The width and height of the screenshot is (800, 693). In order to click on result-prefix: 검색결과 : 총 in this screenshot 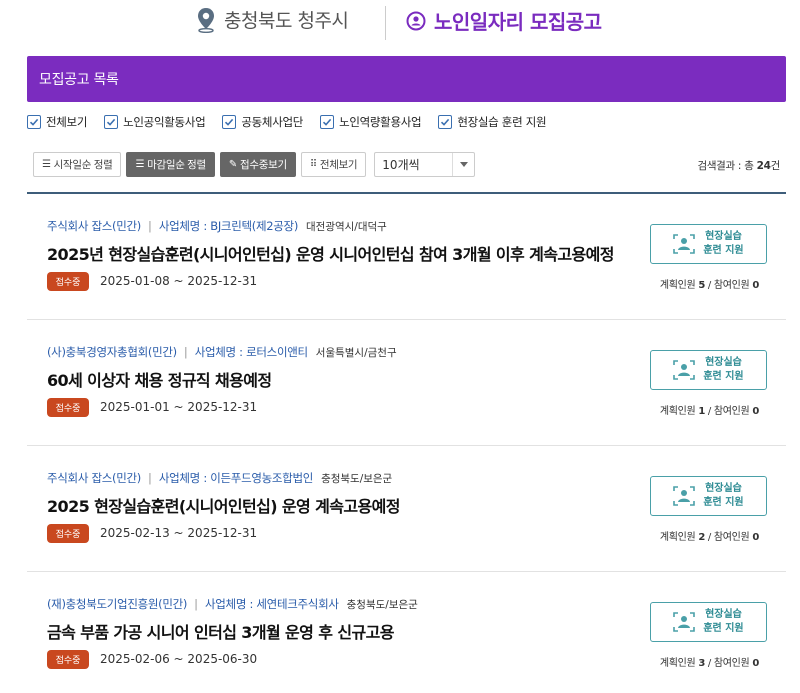, I will do `click(727, 166)`.